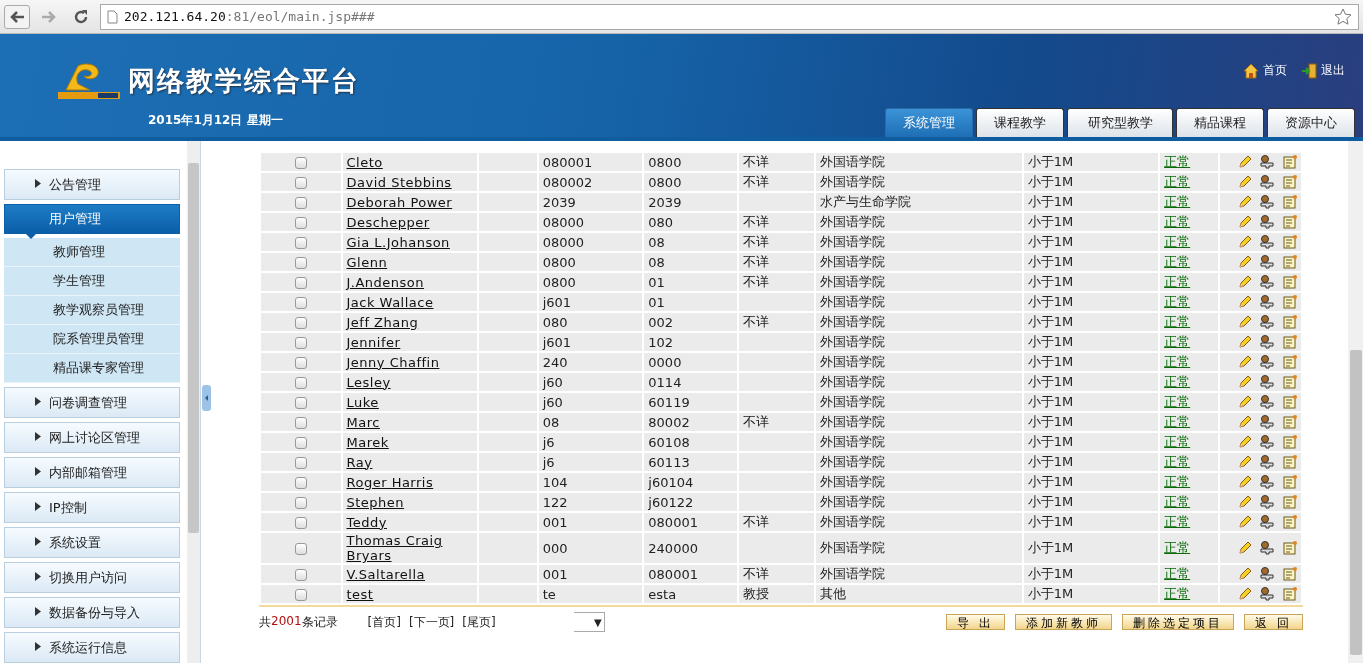 This screenshot has height=663, width=1363. I want to click on sidebar-item: 问卷调查管理, so click(92, 402).